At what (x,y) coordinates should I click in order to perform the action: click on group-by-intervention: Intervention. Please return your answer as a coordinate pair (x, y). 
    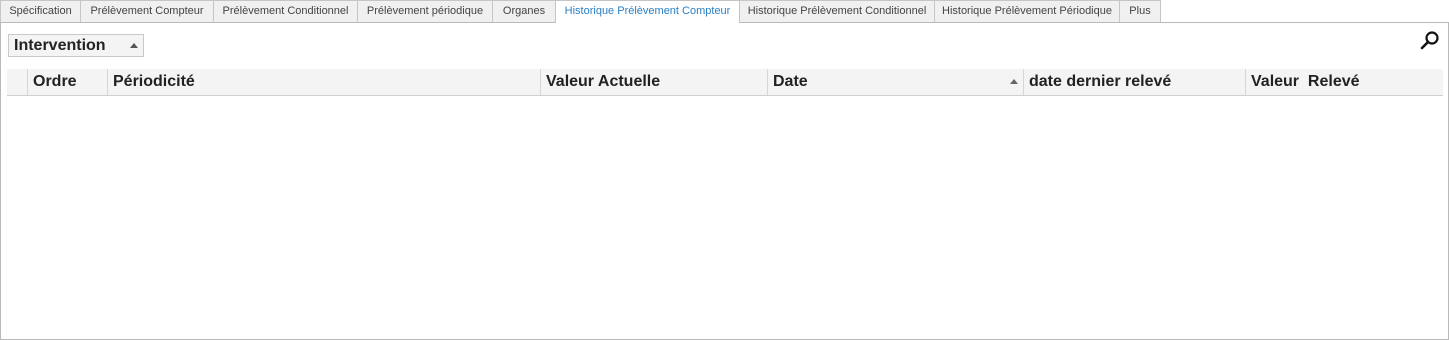
    Looking at the image, I should click on (76, 45).